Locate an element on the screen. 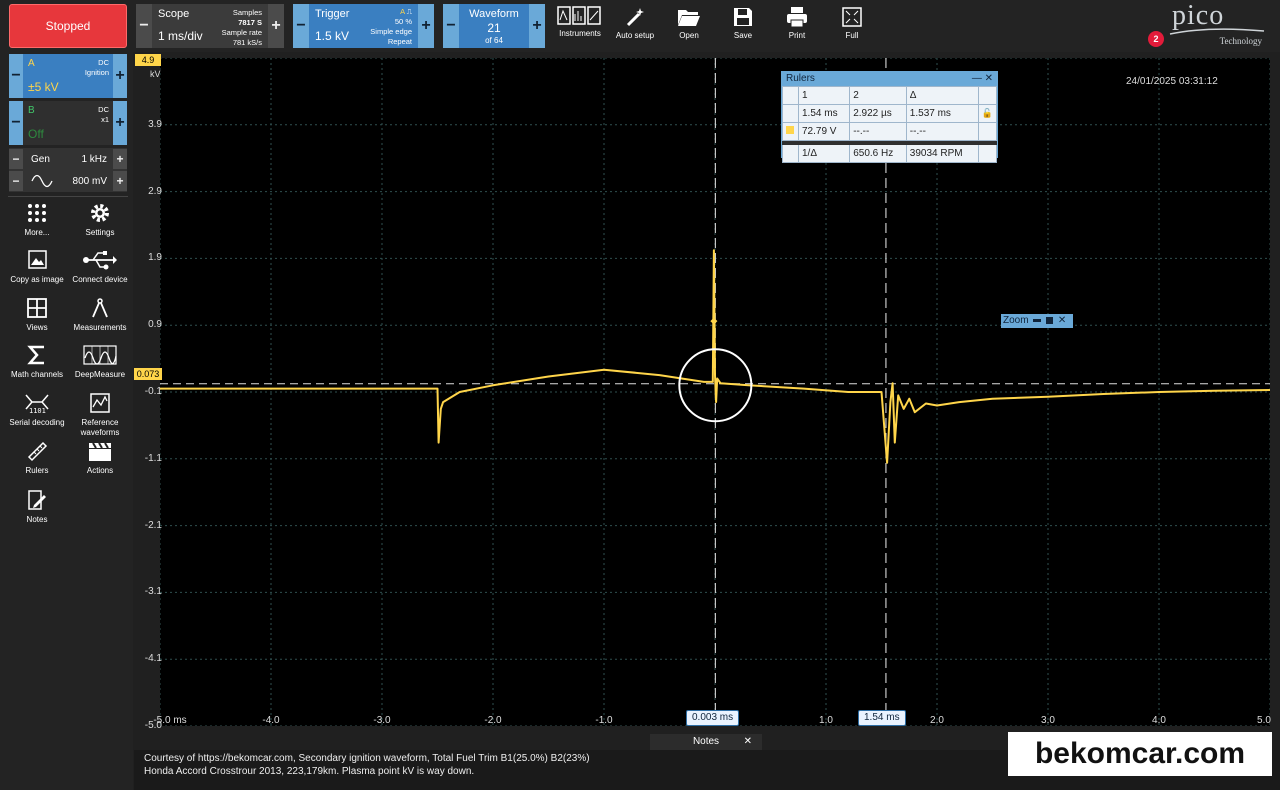  gen-amp-decrease-button: − is located at coordinates (16, 181).